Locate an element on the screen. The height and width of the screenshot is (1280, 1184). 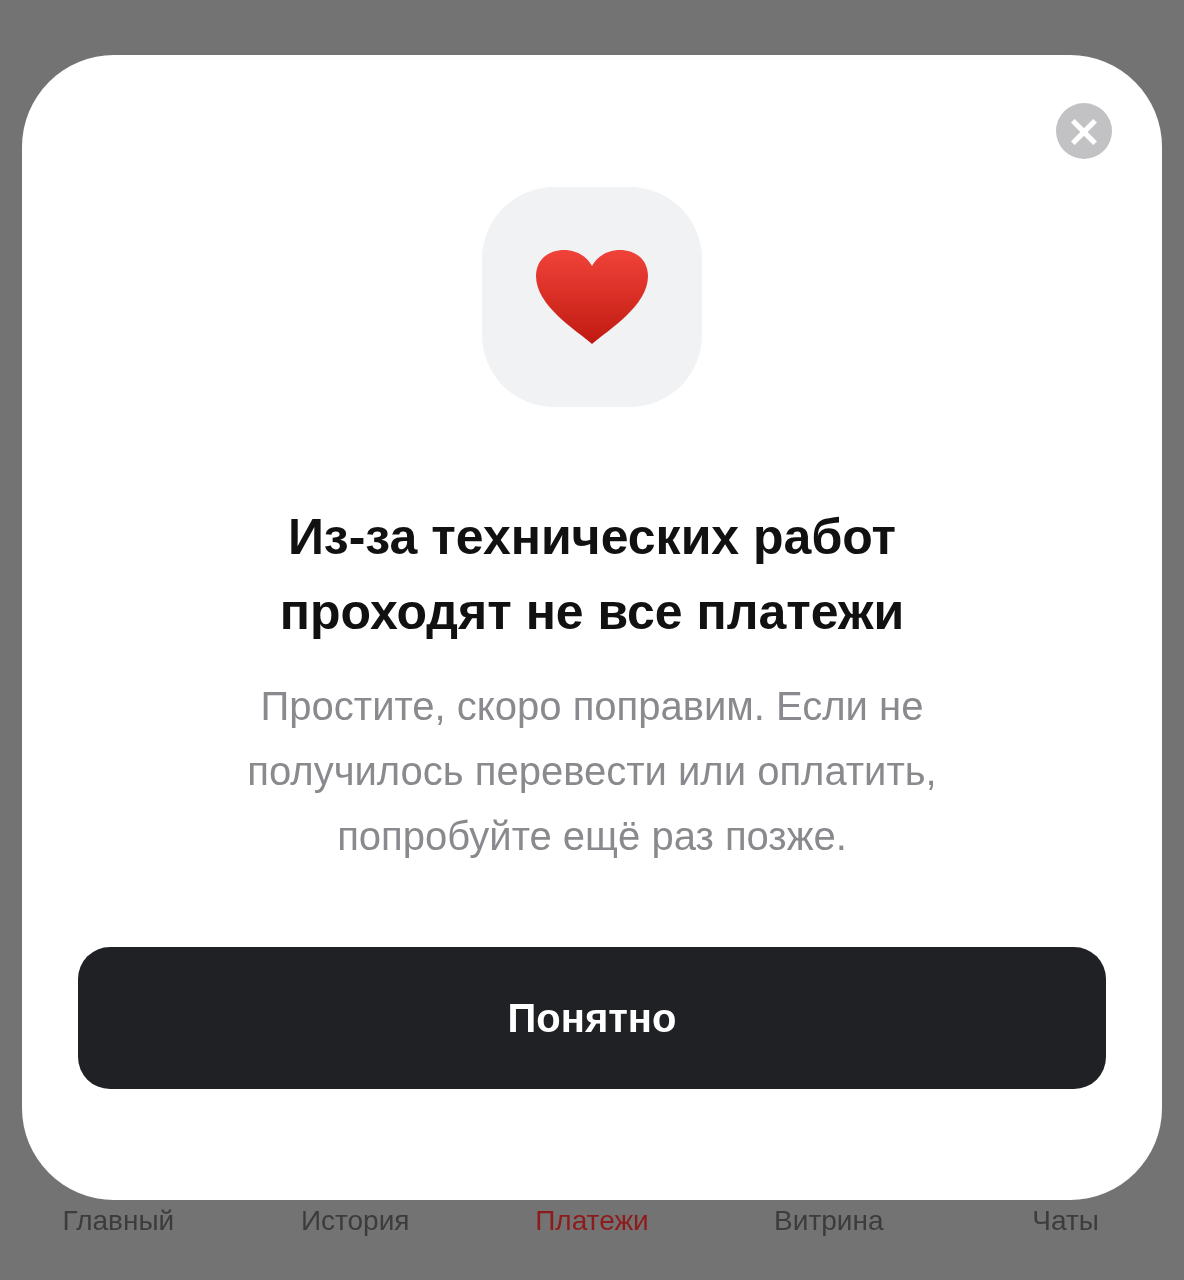
tab: Платежи is located at coordinates (592, 1221).